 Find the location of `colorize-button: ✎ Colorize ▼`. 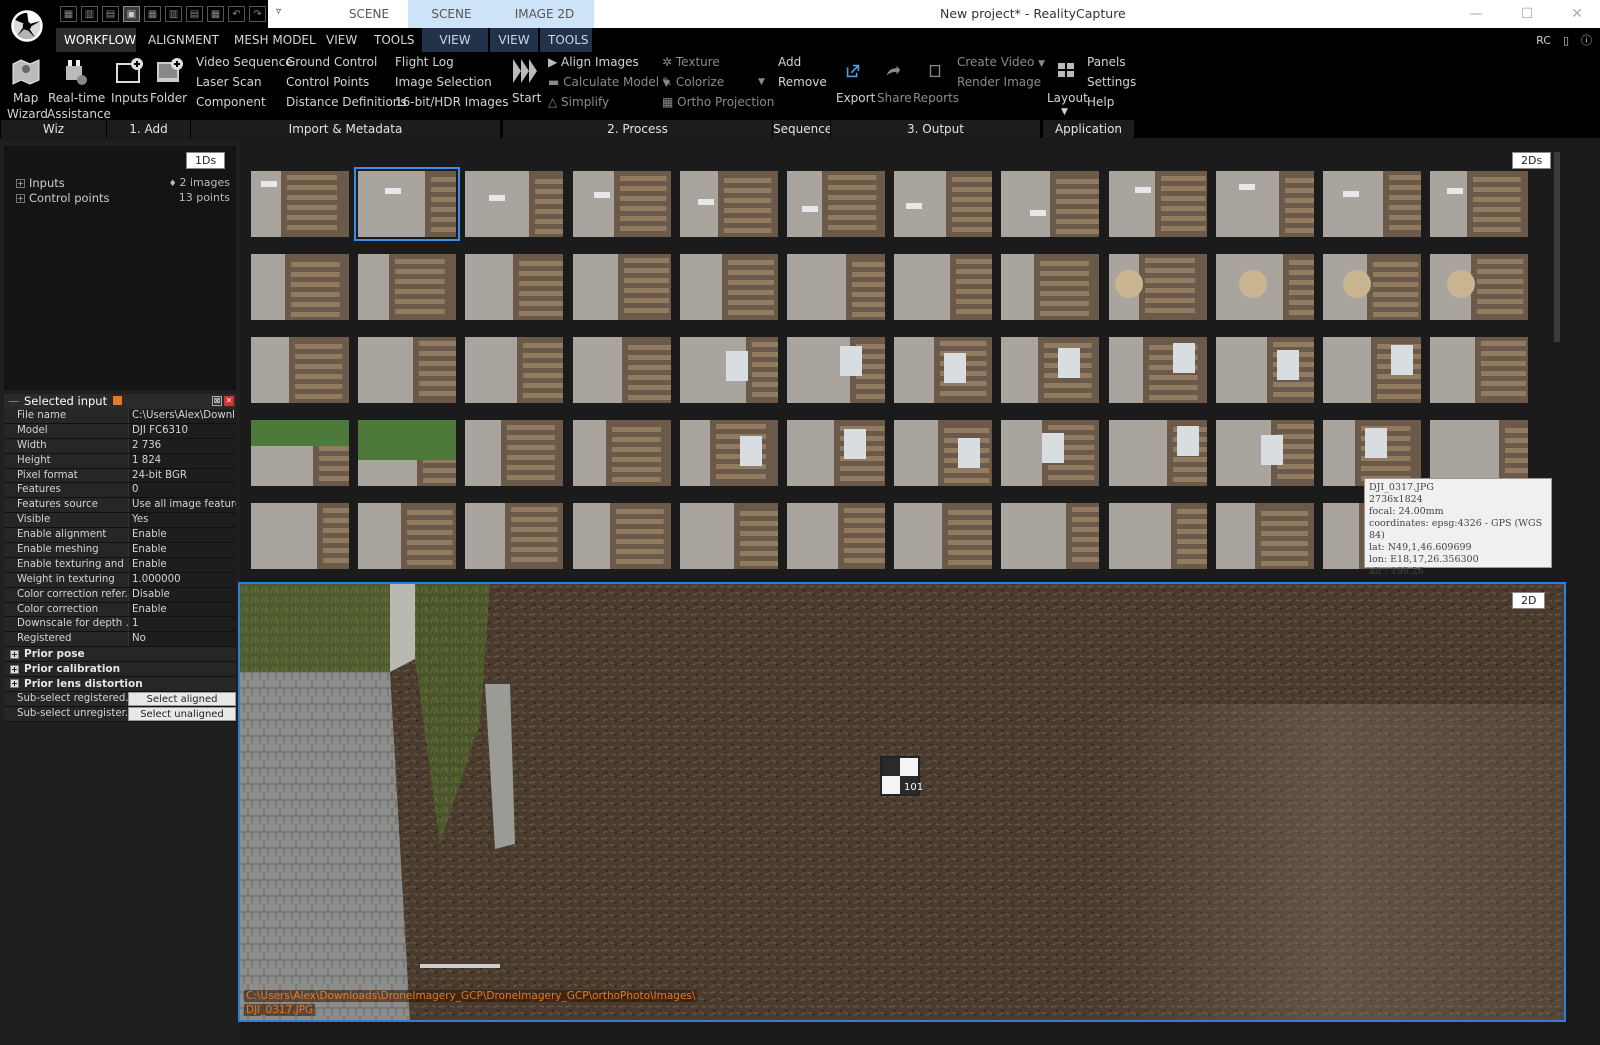

colorize-button: ✎ Colorize ▼ is located at coordinates (713, 82).